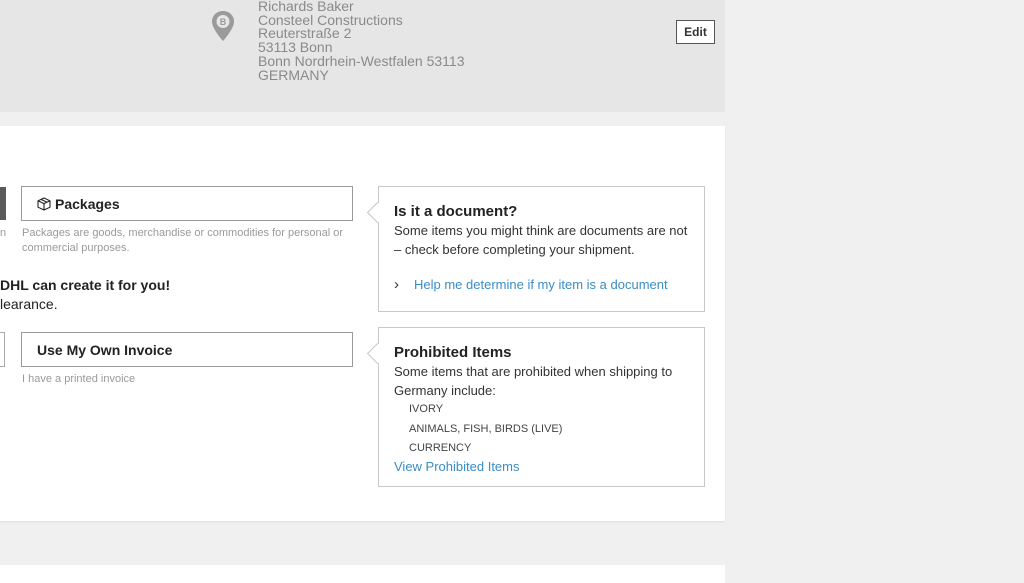 The height and width of the screenshot is (583, 1024). Describe the element at coordinates (456, 211) in the screenshot. I see `document-info-title: Is it a document?` at that location.